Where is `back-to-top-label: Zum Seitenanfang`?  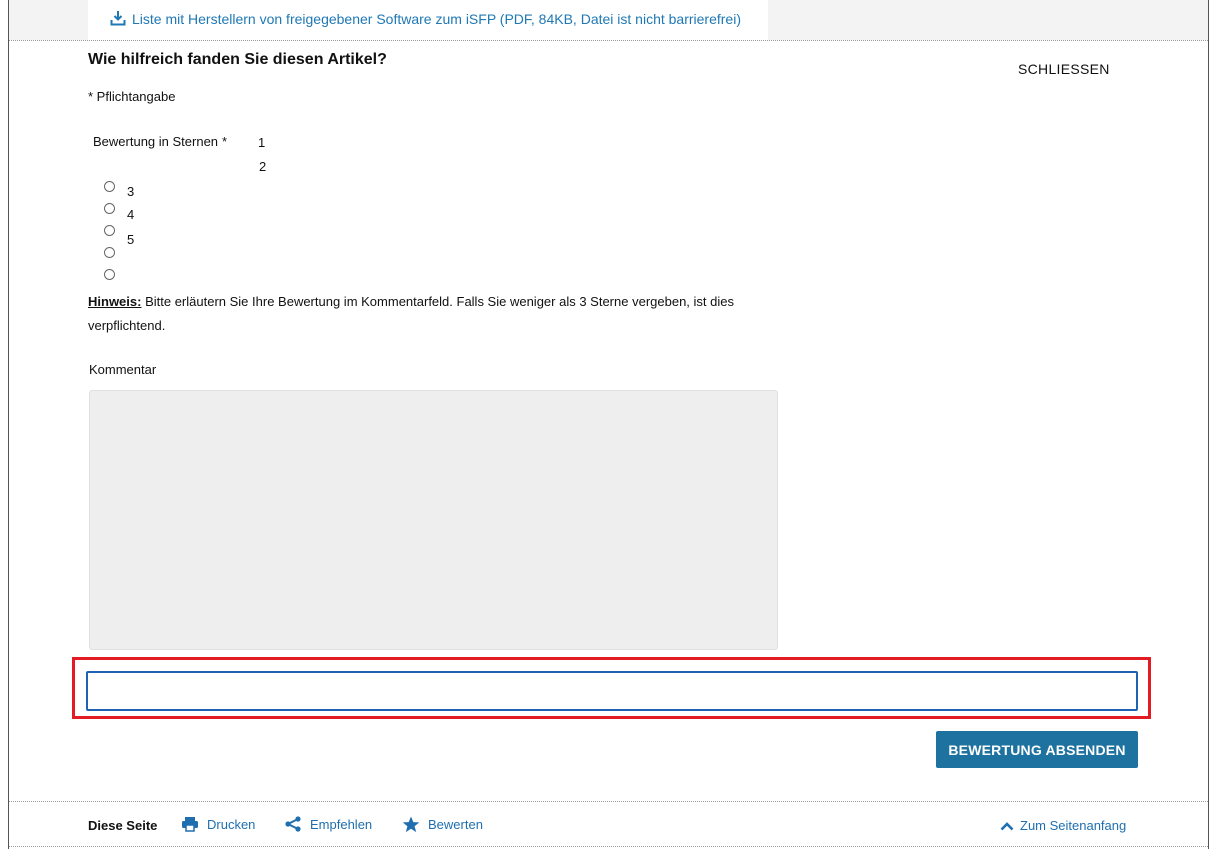 back-to-top-label: Zum Seitenanfang is located at coordinates (1073, 825).